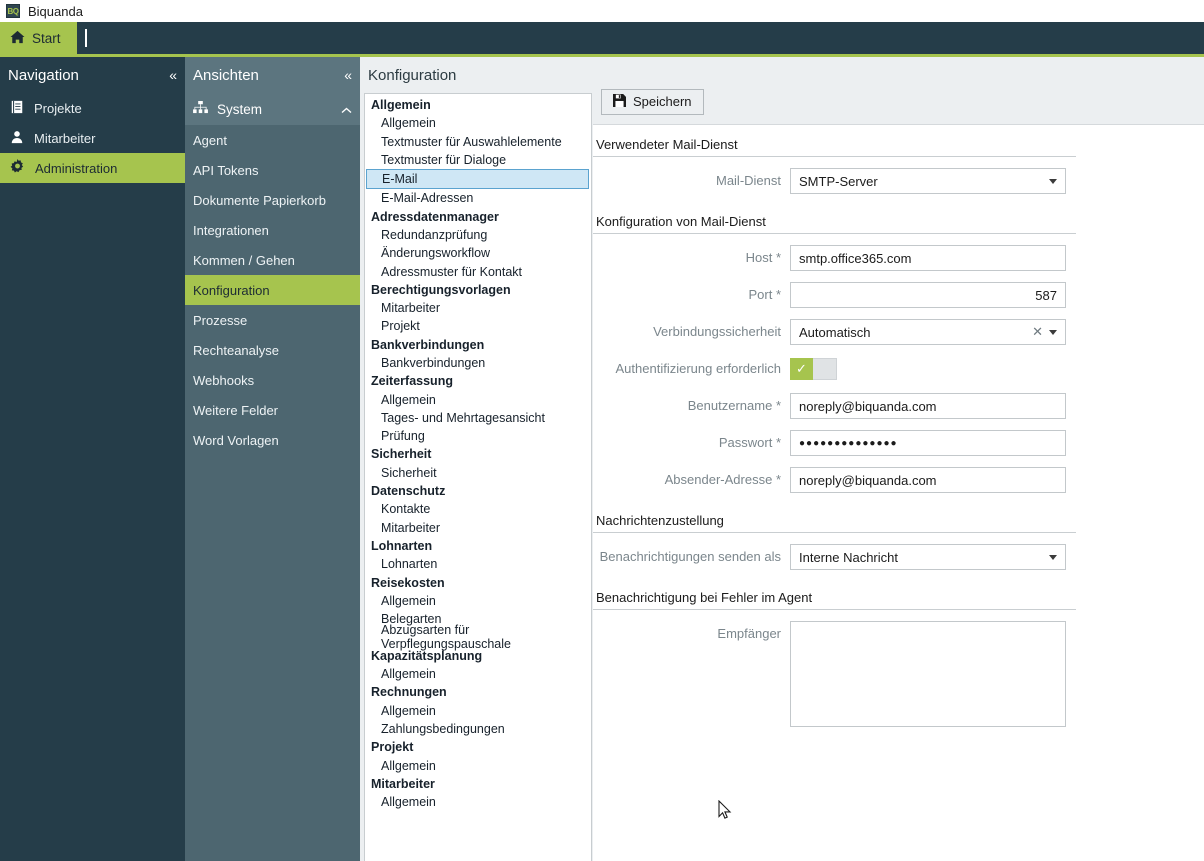 This screenshot has height=861, width=1204. I want to click on tree-group: Sicherheit, so click(478, 454).